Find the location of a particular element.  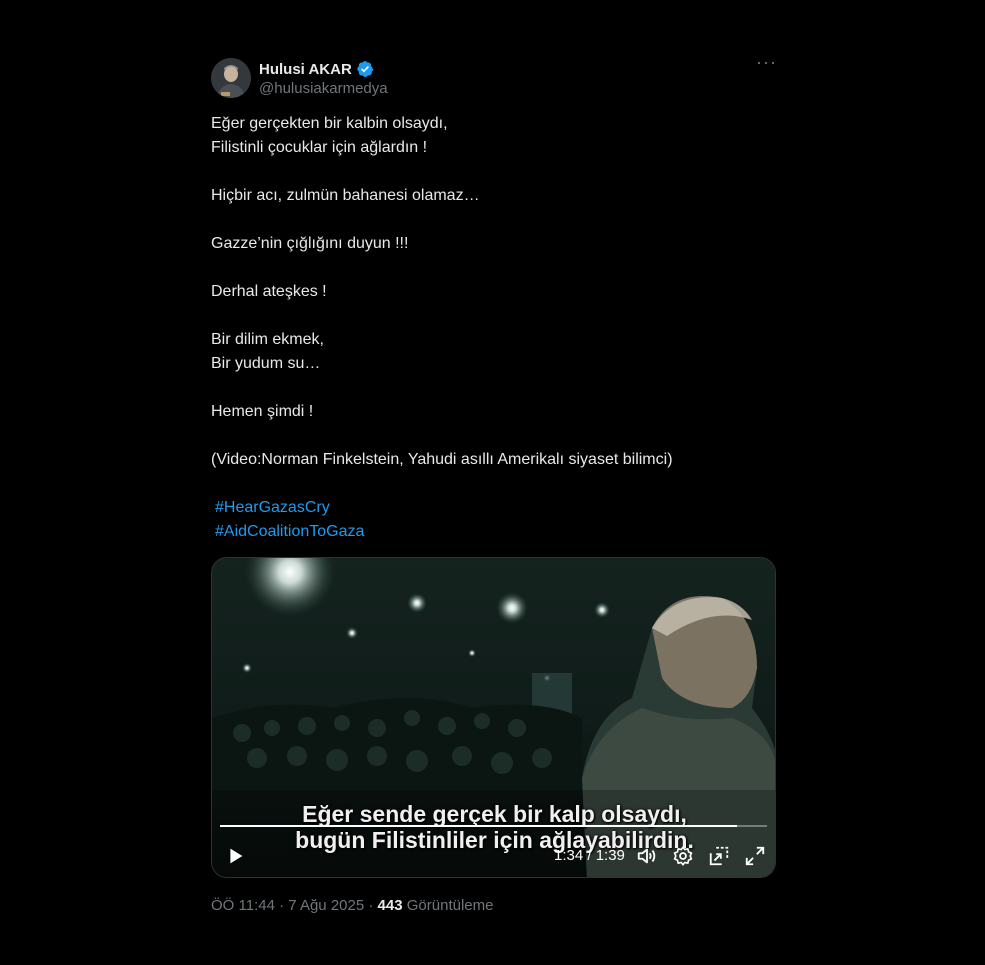

author-handle: @hulusiakarmedya is located at coordinates (323, 88).